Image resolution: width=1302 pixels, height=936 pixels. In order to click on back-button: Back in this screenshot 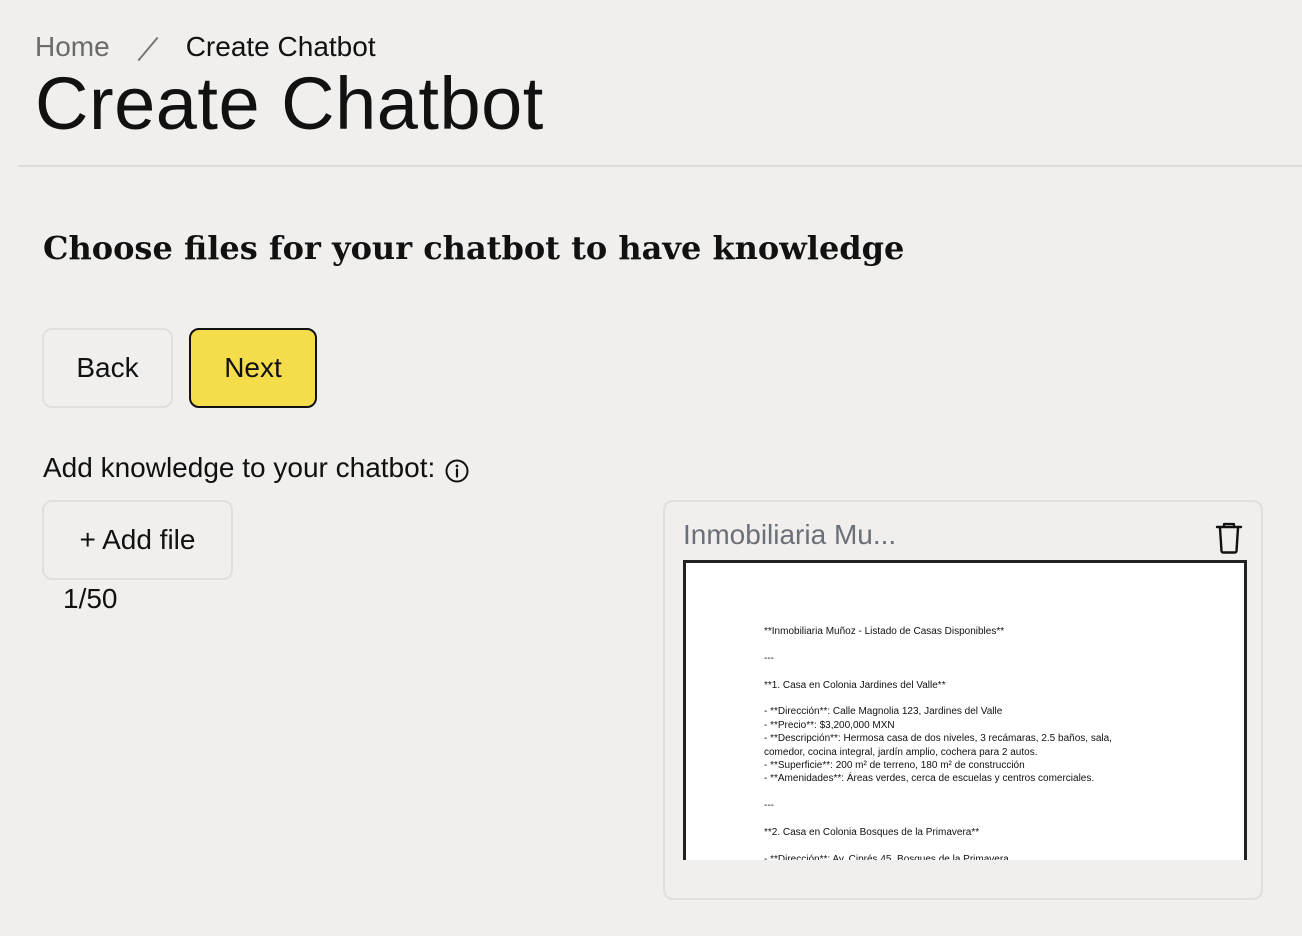, I will do `click(107, 368)`.